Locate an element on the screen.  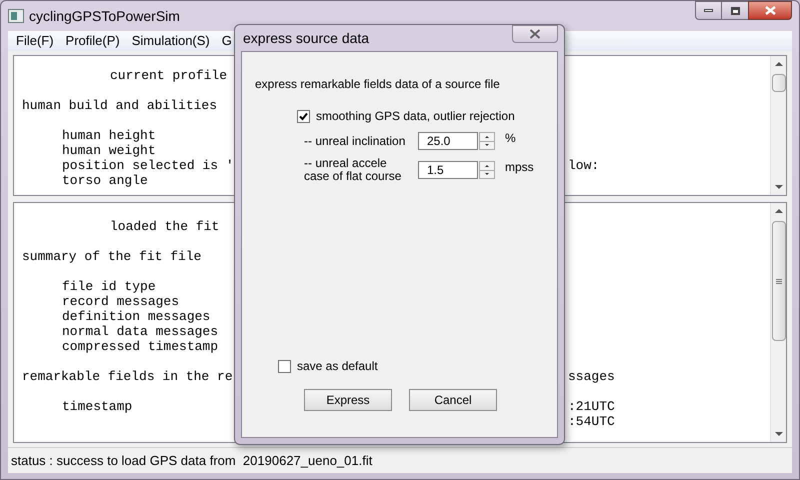
text-line: position selected is ' is located at coordinates (148, 165).